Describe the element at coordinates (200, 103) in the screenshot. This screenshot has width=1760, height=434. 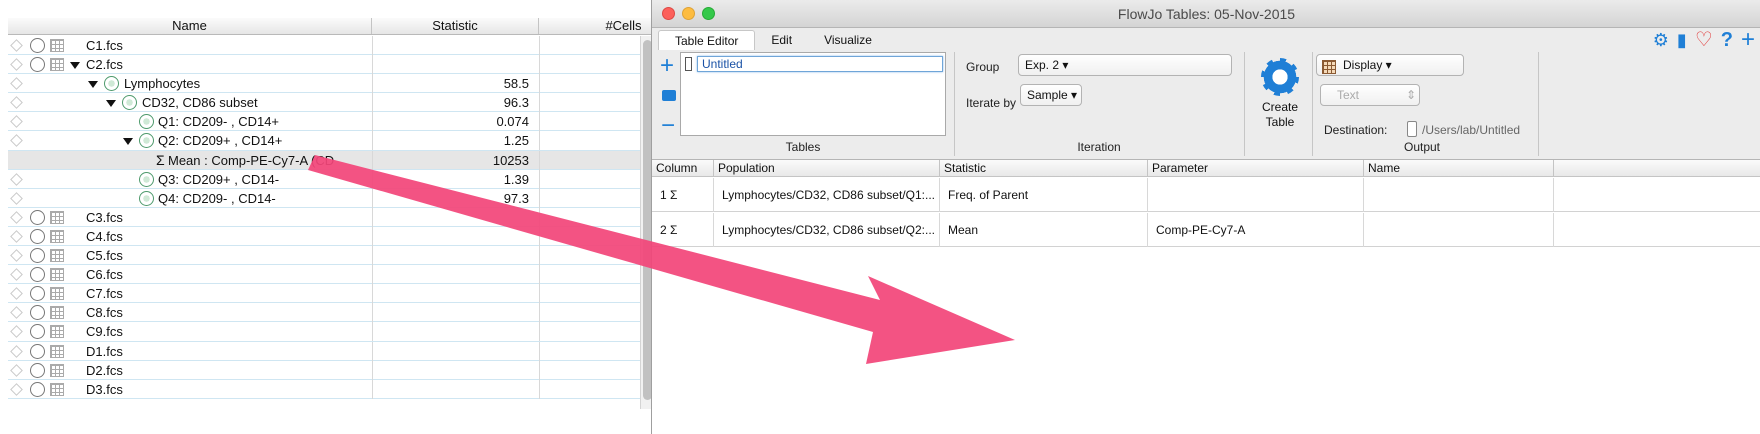
I see `row-name: CD32, CD86 subset` at that location.